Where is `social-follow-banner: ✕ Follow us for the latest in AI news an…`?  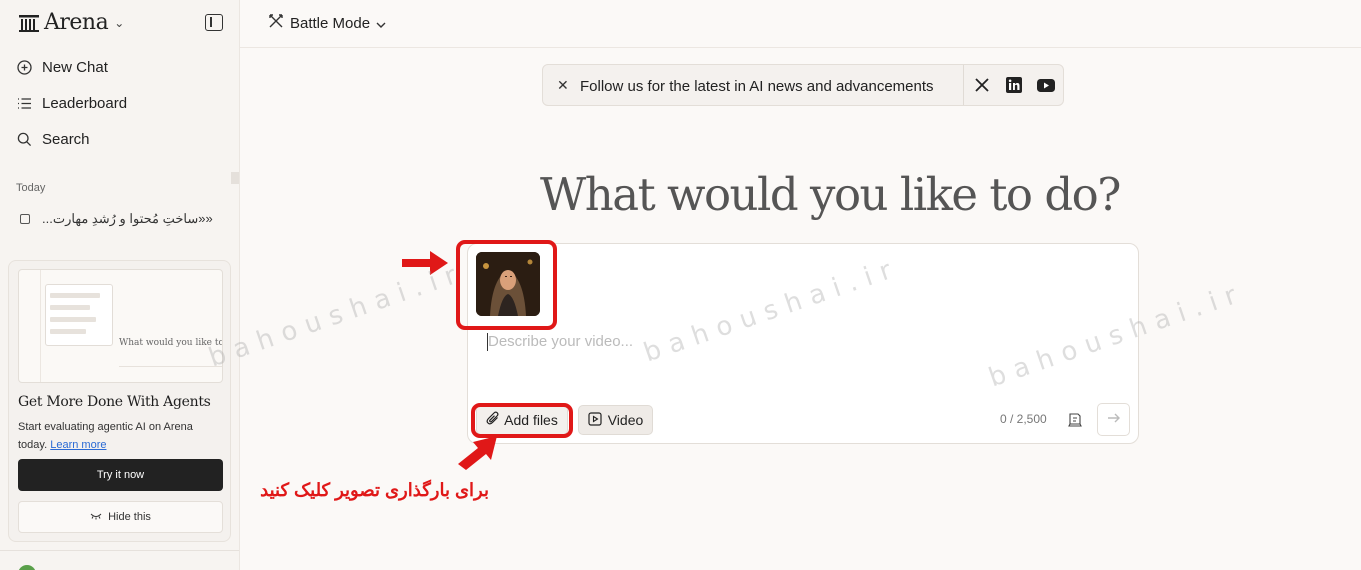
social-follow-banner: ✕ Follow us for the latest in AI news an… is located at coordinates (803, 85).